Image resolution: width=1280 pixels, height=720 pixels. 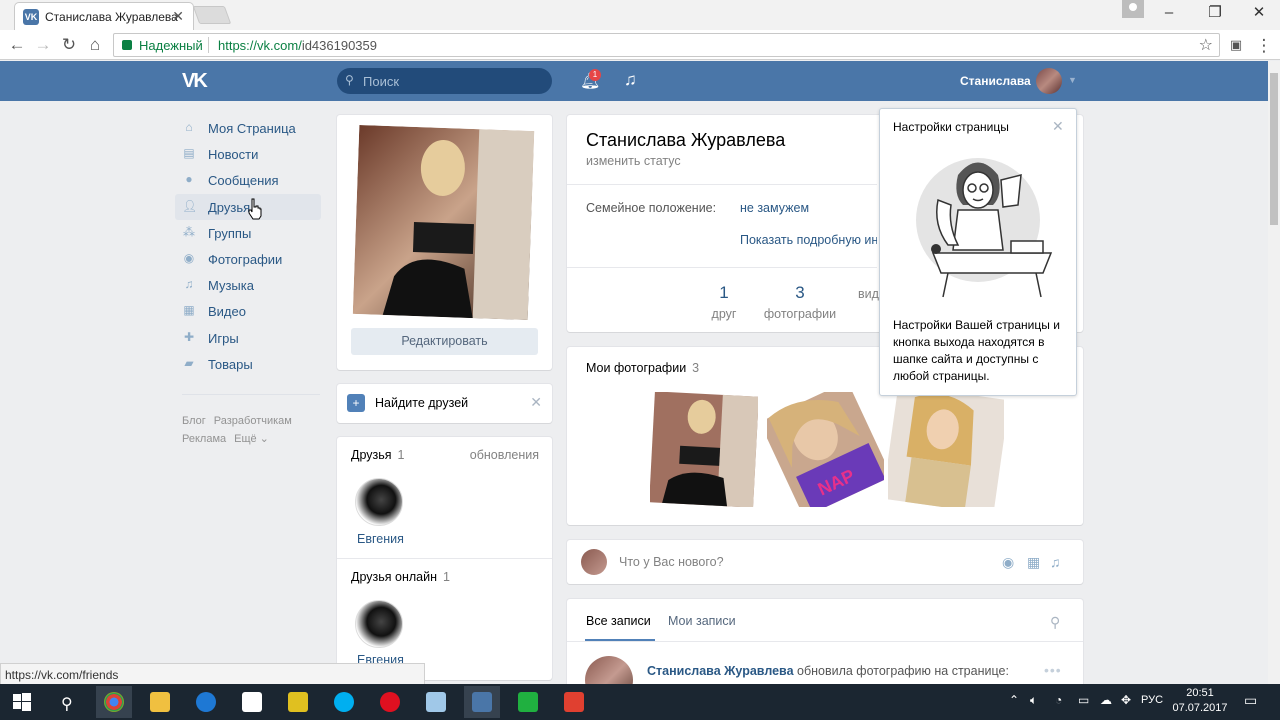 What do you see at coordinates (808, 240) in the screenshot?
I see `show-details-link: Показать подробную информацию` at bounding box center [808, 240].